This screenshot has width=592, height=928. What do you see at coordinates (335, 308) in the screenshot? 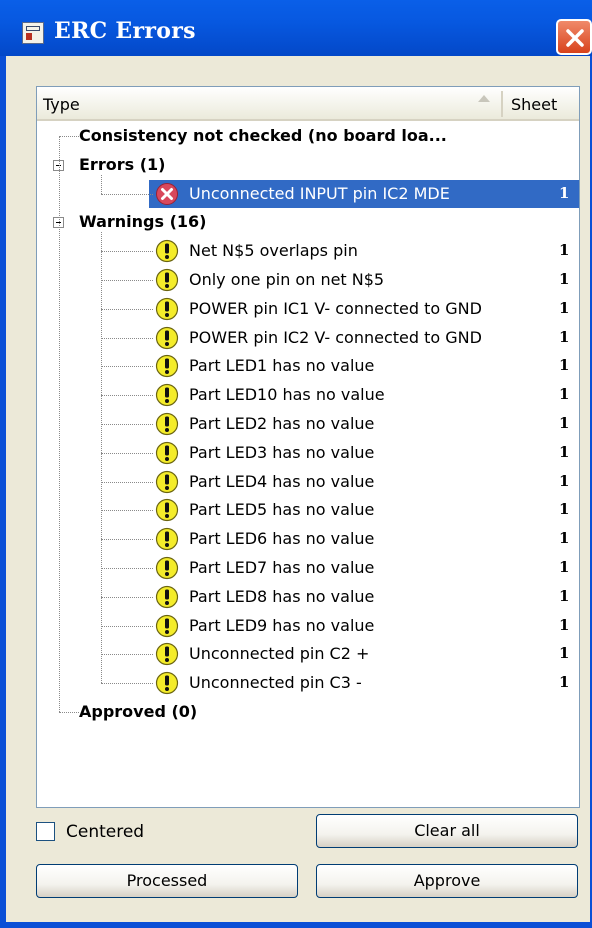
I see `item-label: POWER pin IC1 V- connected to GND` at bounding box center [335, 308].